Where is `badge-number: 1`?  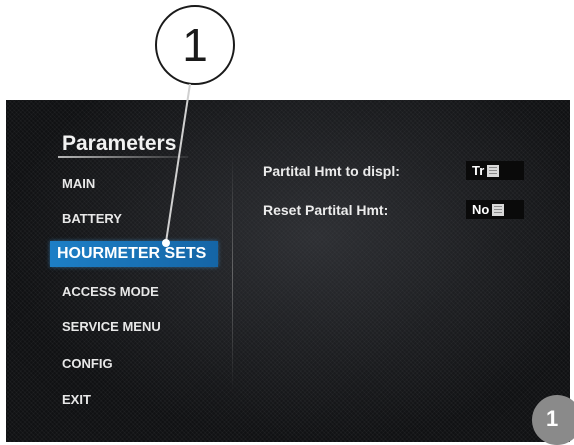 badge-number: 1 is located at coordinates (552, 418).